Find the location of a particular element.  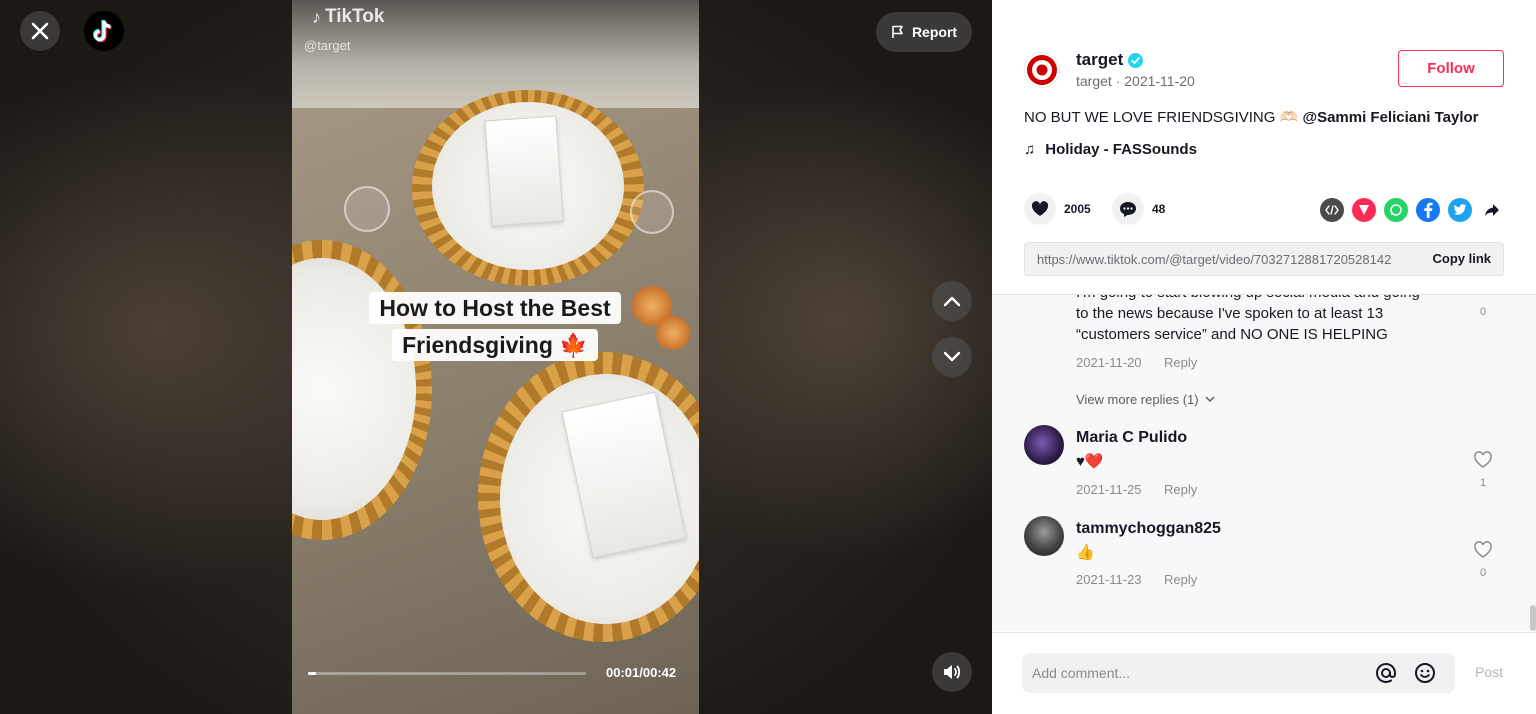

watermark-brand-text: TikTok is located at coordinates (355, 16).